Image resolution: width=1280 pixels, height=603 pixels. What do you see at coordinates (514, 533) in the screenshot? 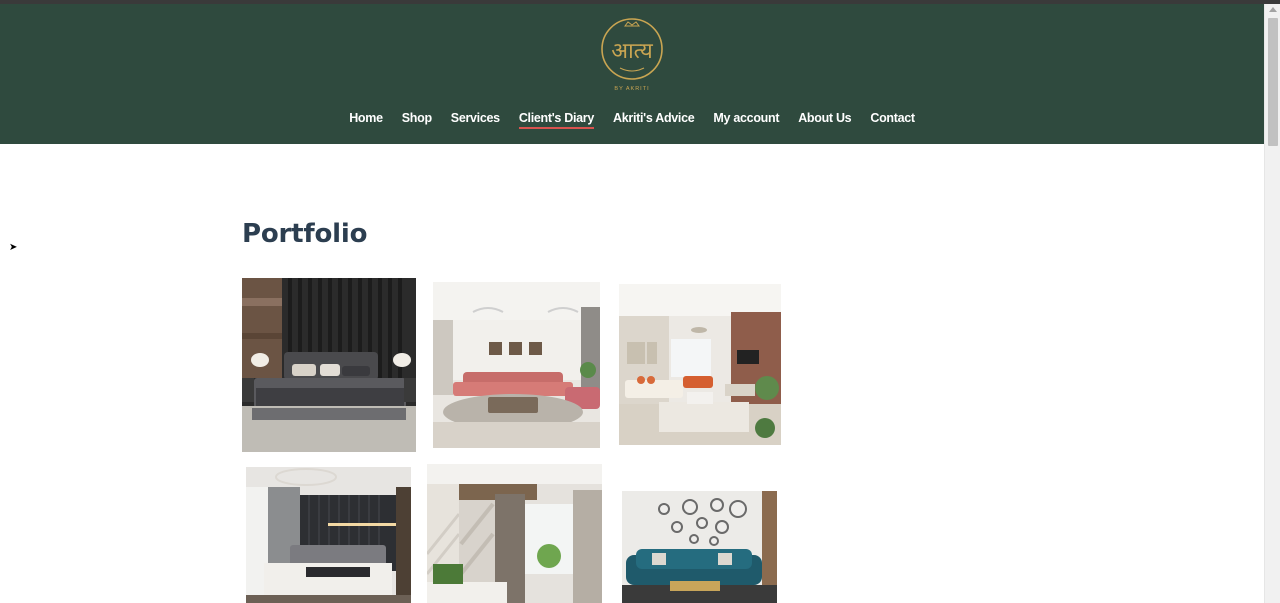
I see `bedroom-curtains-photo` at bounding box center [514, 533].